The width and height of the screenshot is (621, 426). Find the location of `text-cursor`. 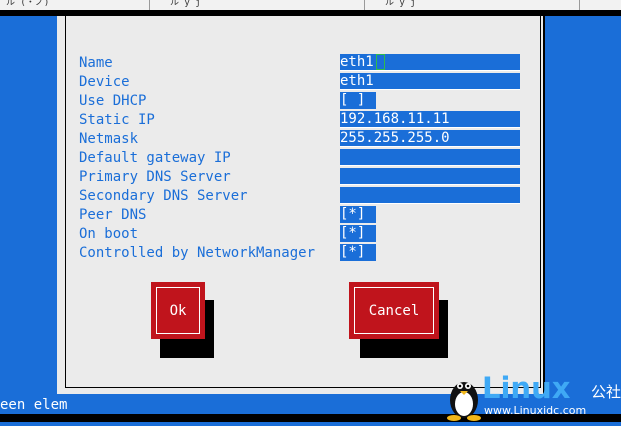

text-cursor is located at coordinates (380, 62).